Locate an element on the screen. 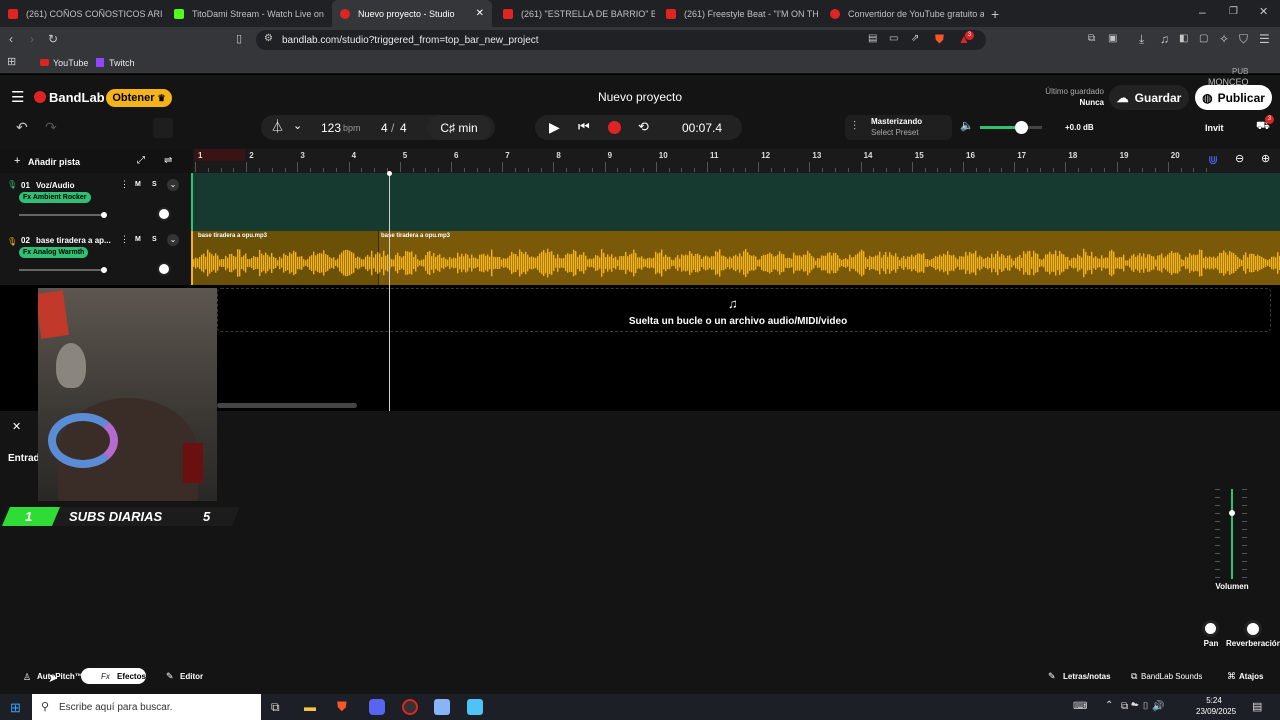 The width and height of the screenshot is (1280, 720). reader-icon: ▤ is located at coordinates (872, 39).